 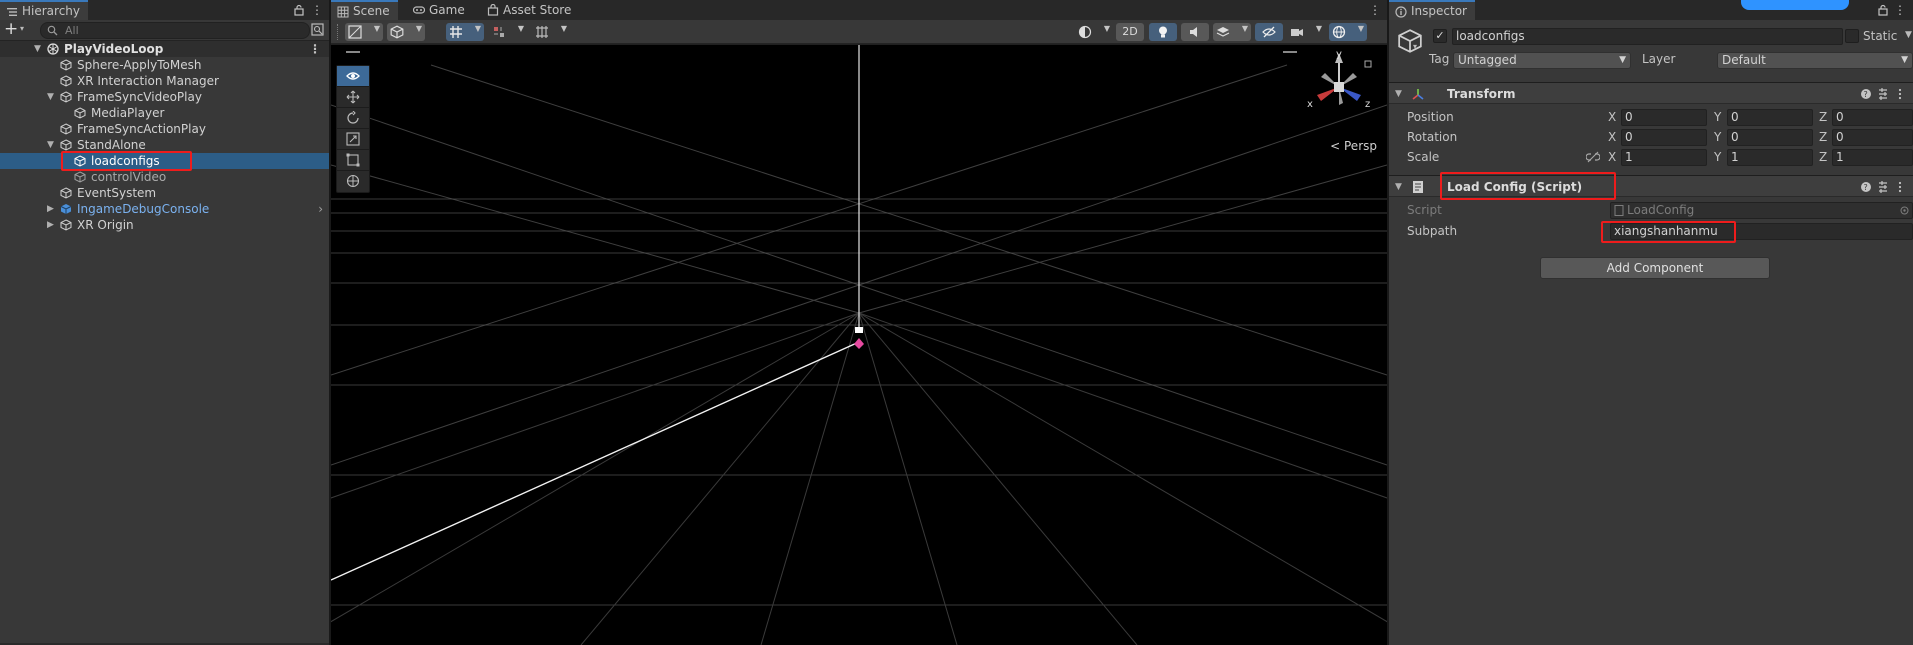 What do you see at coordinates (1130, 32) in the screenshot?
I see `2d-toggle-button: 2D` at bounding box center [1130, 32].